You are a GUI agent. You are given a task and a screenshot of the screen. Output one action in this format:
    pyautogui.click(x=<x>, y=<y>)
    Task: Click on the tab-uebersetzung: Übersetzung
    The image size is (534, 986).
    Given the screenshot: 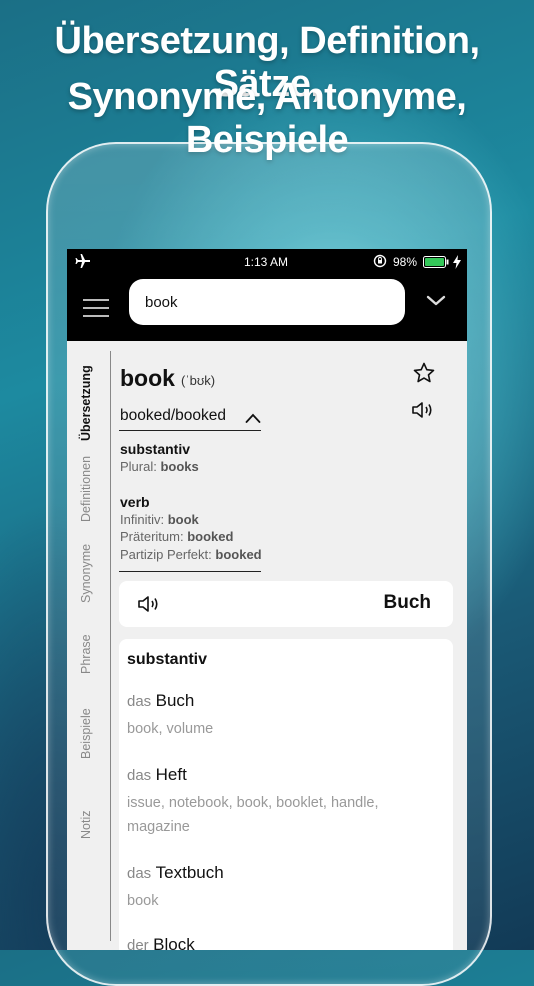 What is the action you would take?
    pyautogui.click(x=86, y=403)
    